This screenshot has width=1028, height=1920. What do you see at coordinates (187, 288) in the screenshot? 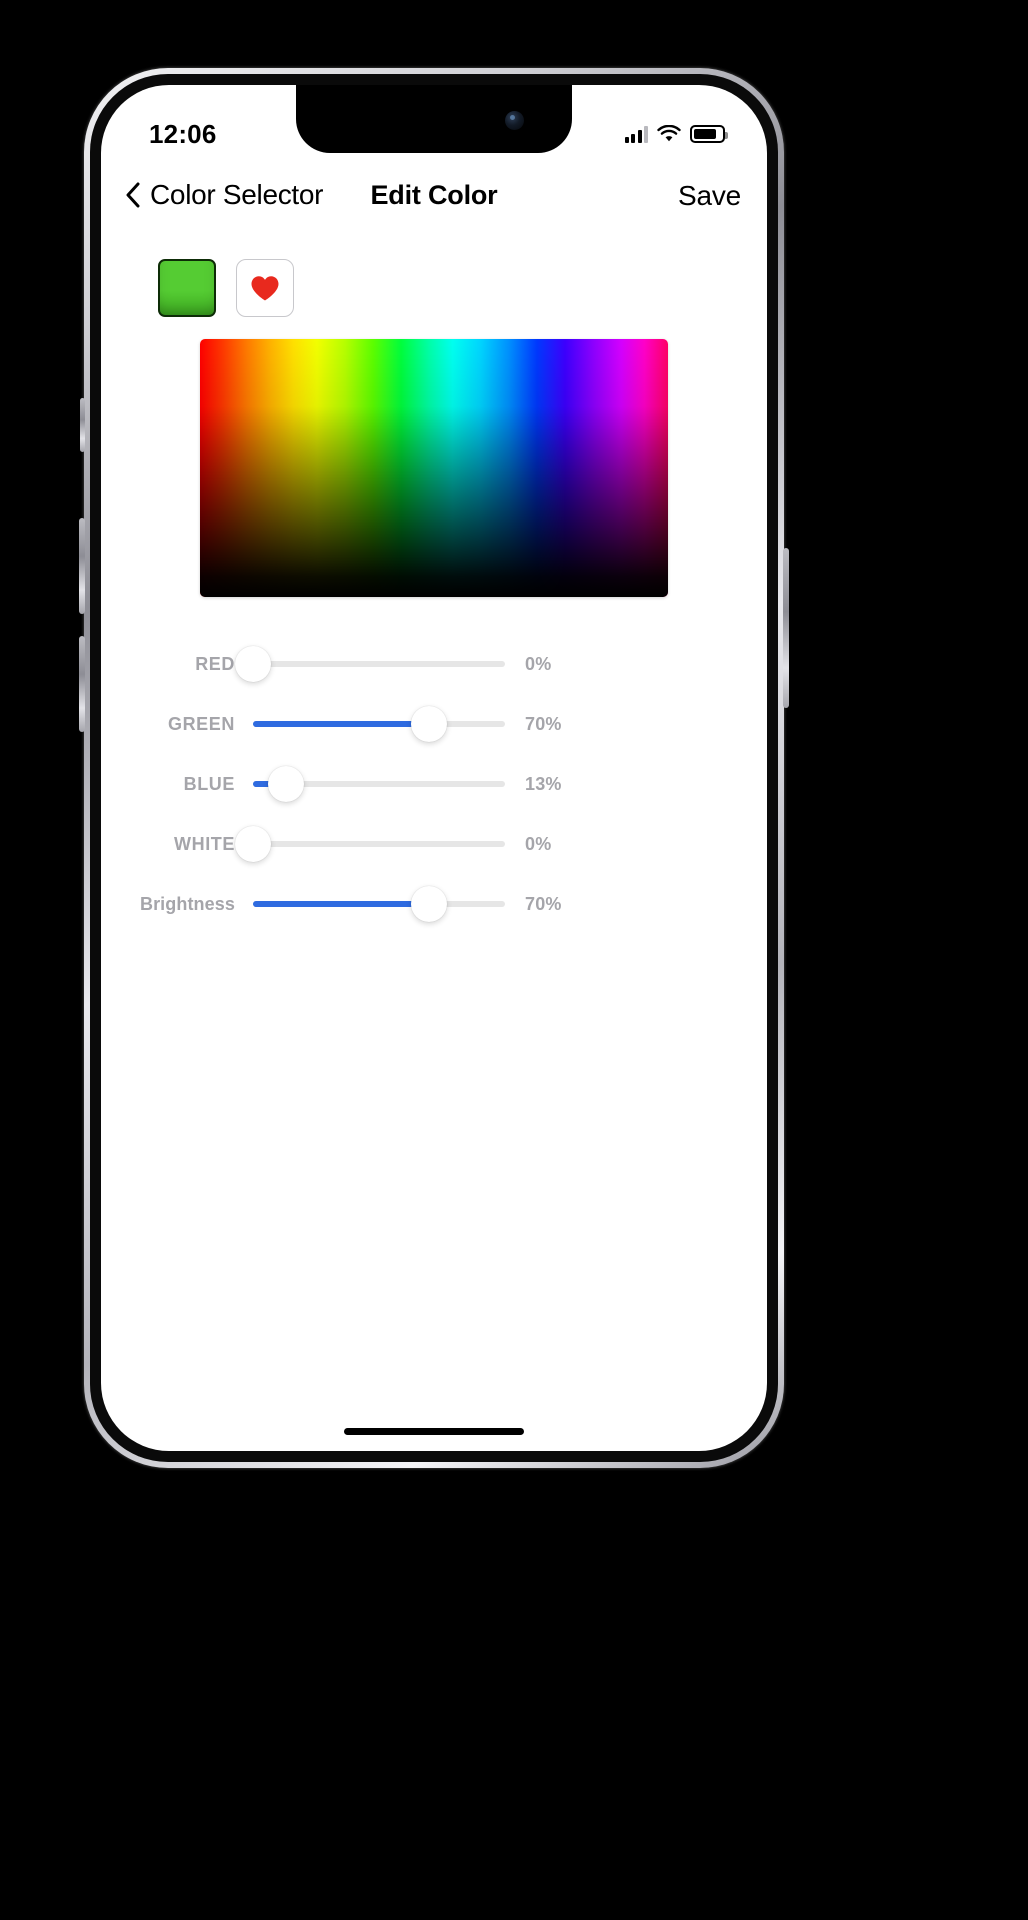
I see `current-color-swatch` at bounding box center [187, 288].